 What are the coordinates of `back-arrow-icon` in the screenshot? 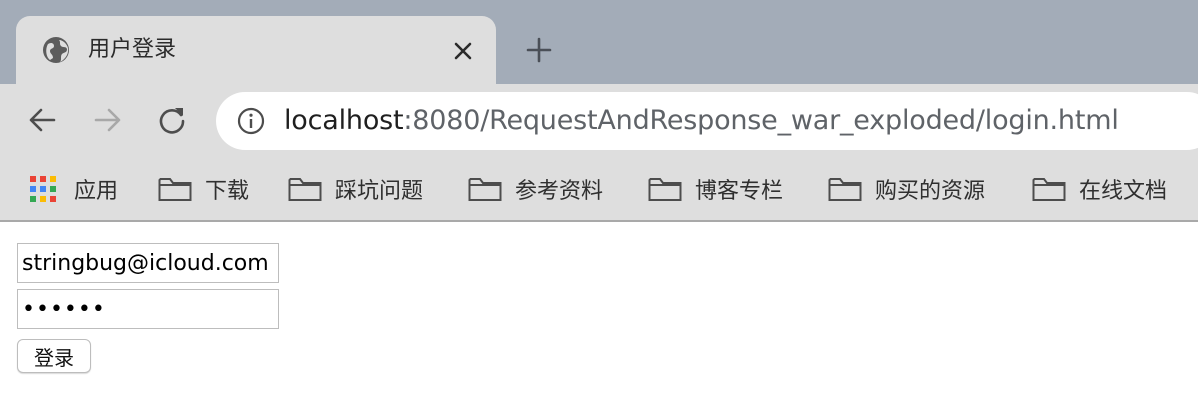 It's located at (43, 120).